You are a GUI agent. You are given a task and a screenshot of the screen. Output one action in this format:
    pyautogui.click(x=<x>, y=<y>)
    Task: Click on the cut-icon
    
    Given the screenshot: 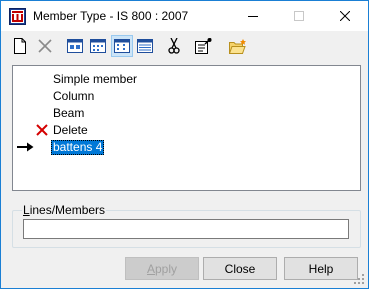 What is the action you would take?
    pyautogui.click(x=174, y=46)
    